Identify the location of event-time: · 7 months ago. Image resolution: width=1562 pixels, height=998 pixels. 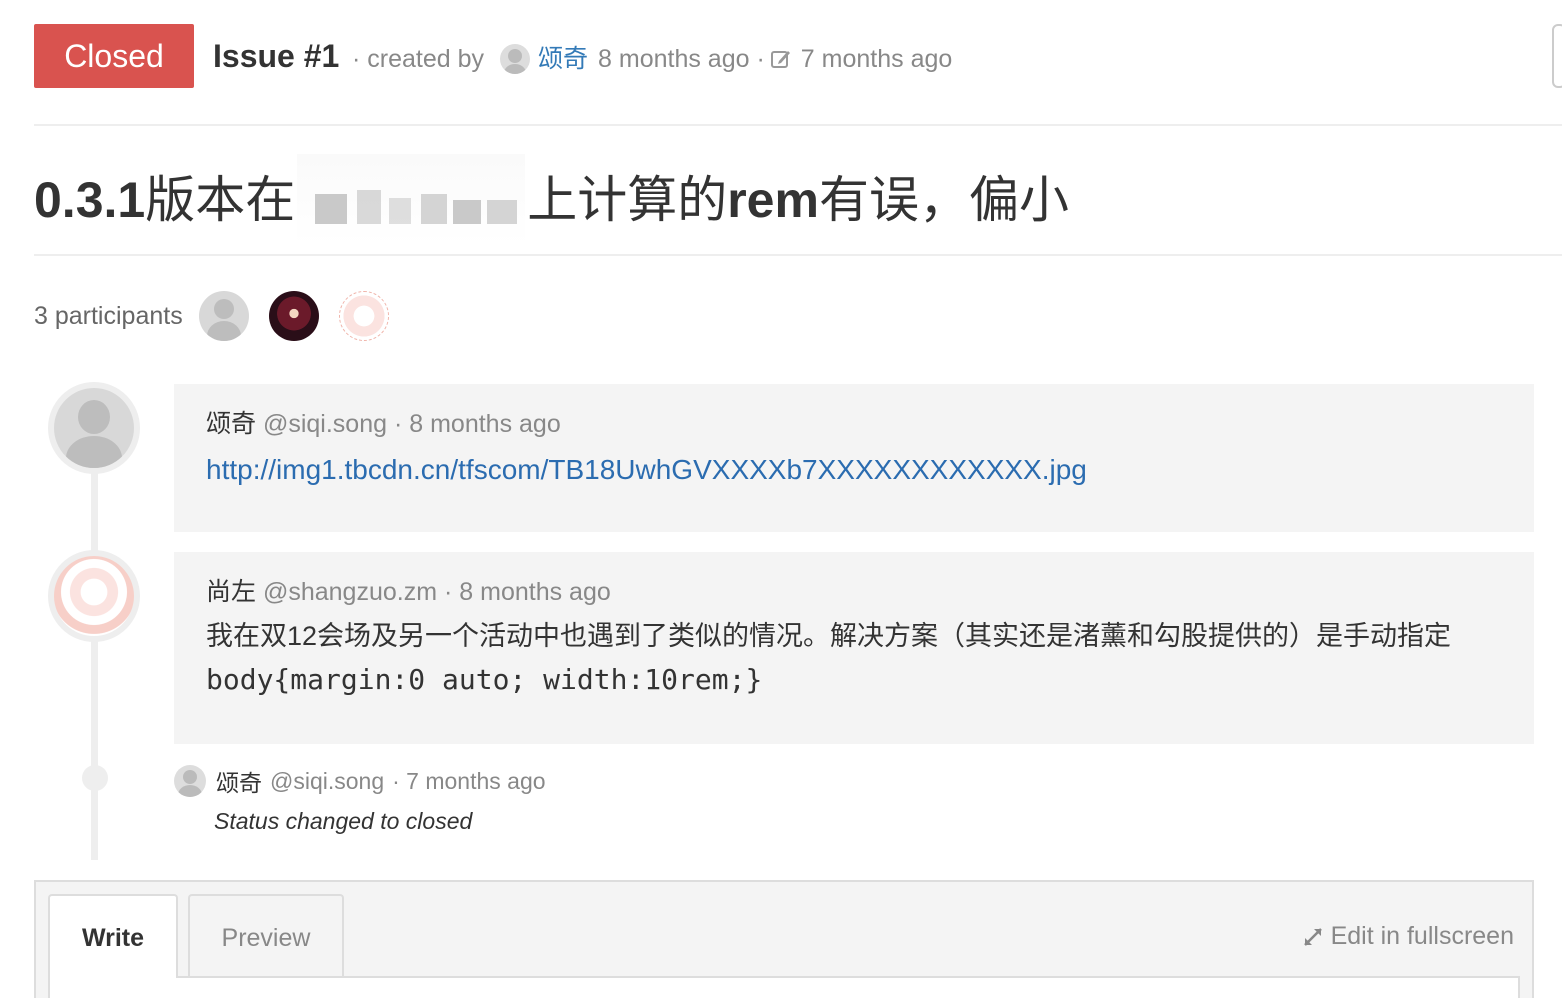
(469, 780).